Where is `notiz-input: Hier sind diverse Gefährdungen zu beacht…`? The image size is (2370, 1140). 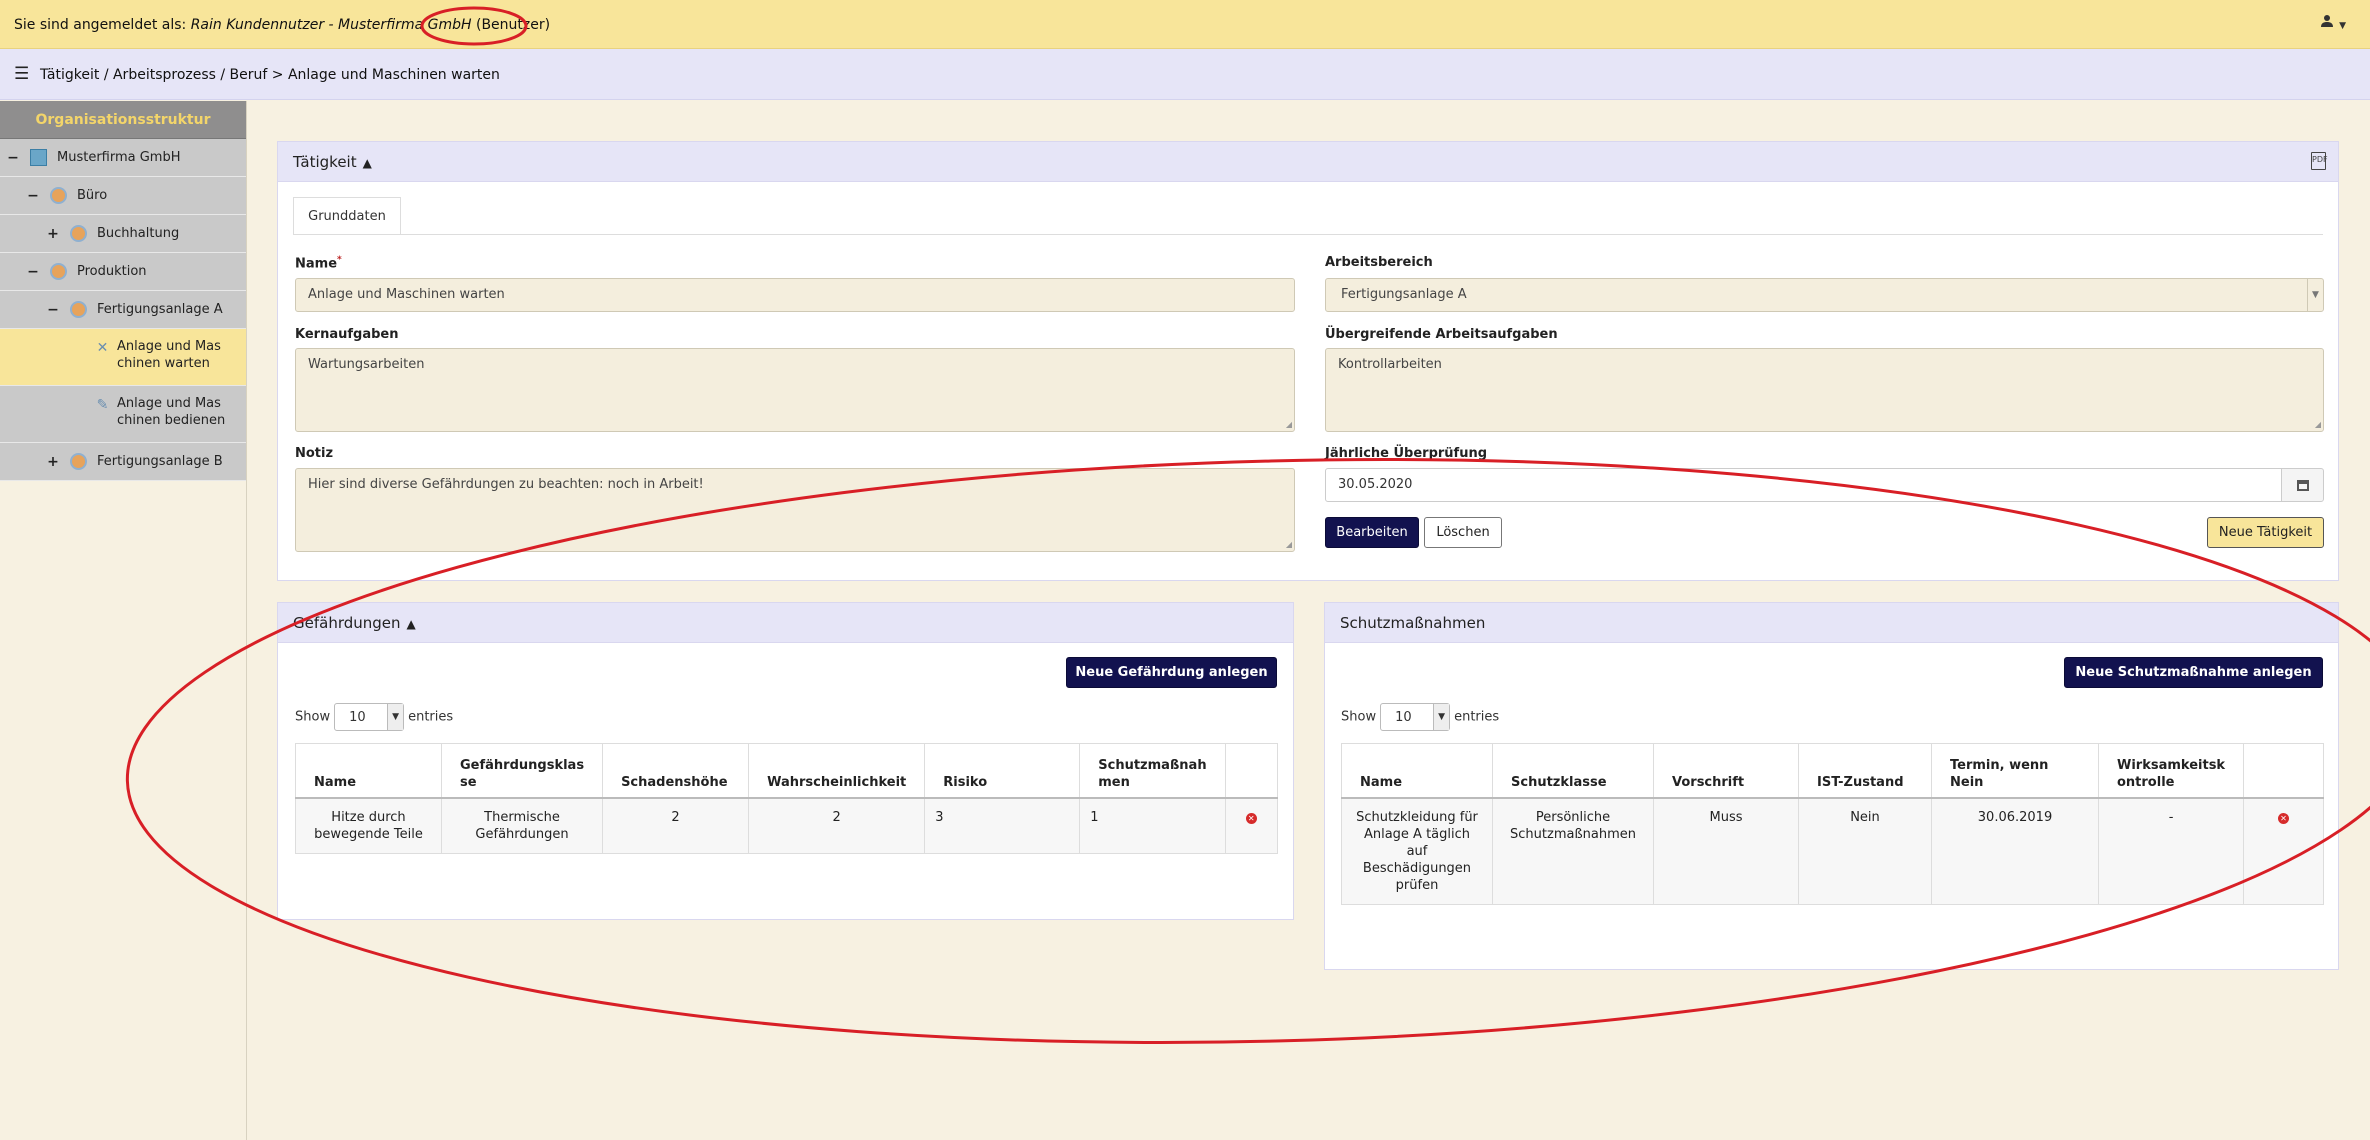
notiz-input: Hier sind diverse Gefährdungen zu beacht… is located at coordinates (795, 510).